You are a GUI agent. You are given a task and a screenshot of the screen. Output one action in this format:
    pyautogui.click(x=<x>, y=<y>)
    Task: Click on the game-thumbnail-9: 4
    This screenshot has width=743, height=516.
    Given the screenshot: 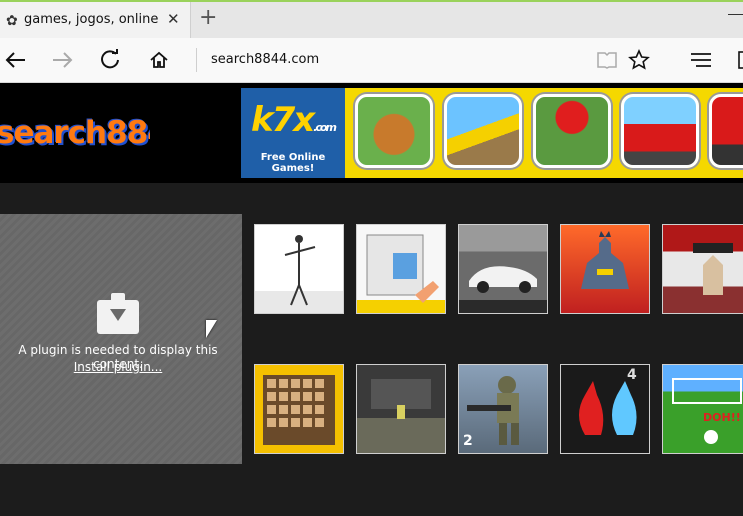 What is the action you would take?
    pyautogui.click(x=605, y=409)
    